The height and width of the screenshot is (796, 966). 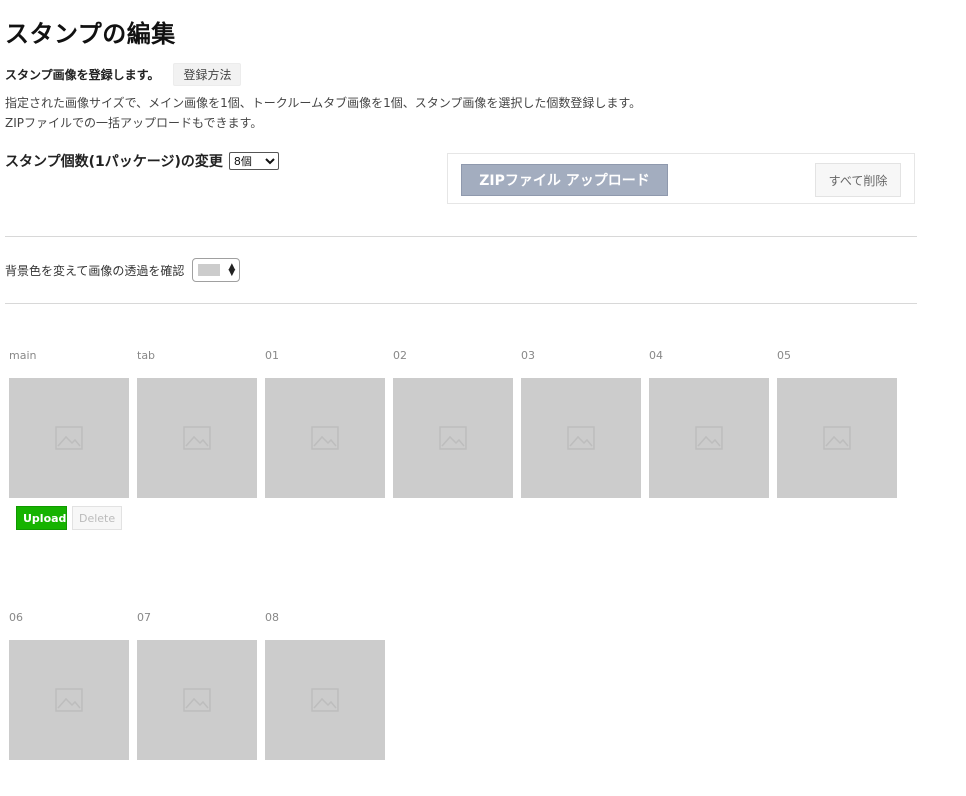 I want to click on main-actions: Upload Delete, so click(x=69, y=518).